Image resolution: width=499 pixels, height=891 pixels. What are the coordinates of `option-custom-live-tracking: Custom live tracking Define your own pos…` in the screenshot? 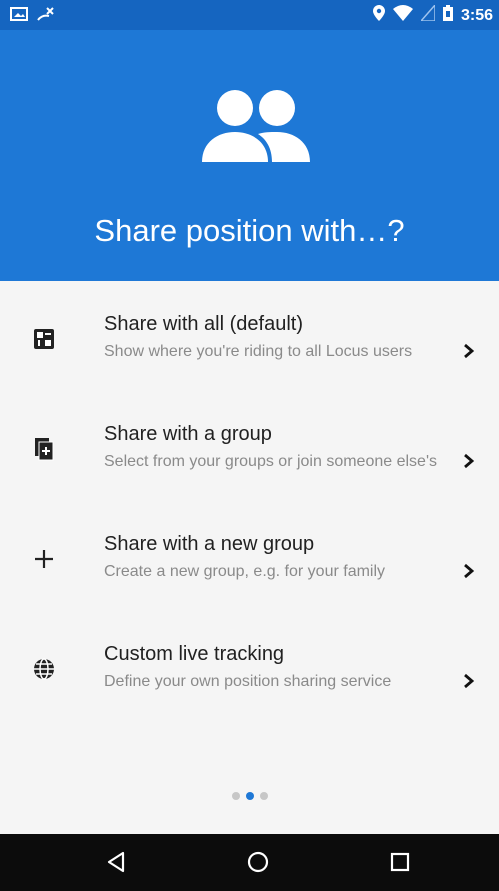 It's located at (249, 666).